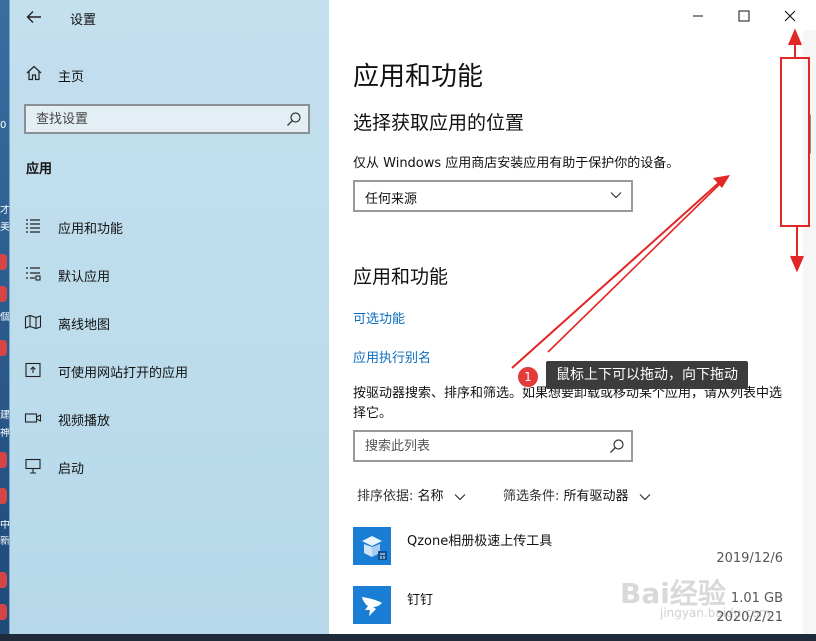 The width and height of the screenshot is (816, 641). What do you see at coordinates (169, 226) in the screenshot?
I see `sidebar-item-apps-features: 应用和功能` at bounding box center [169, 226].